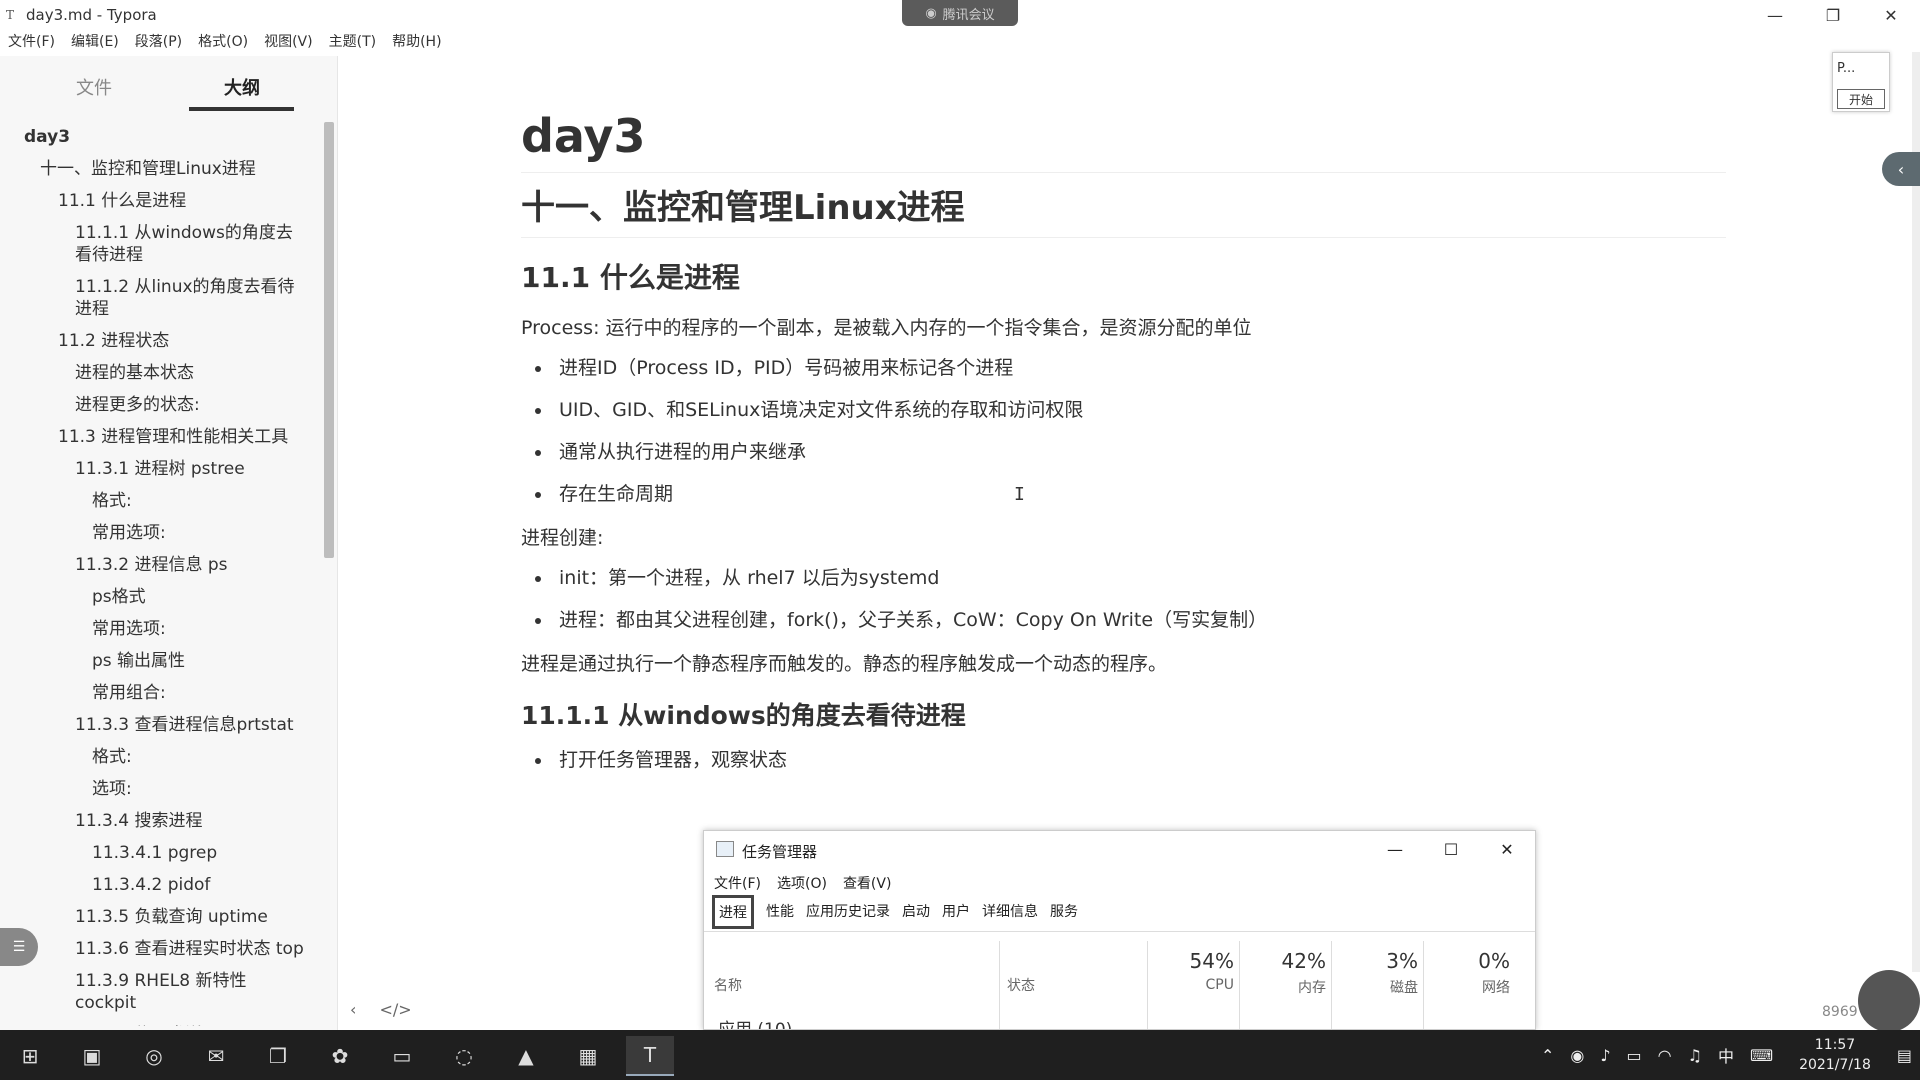  What do you see at coordinates (801, 884) in the screenshot?
I see `tm-menu-item: 选项(O)` at bounding box center [801, 884].